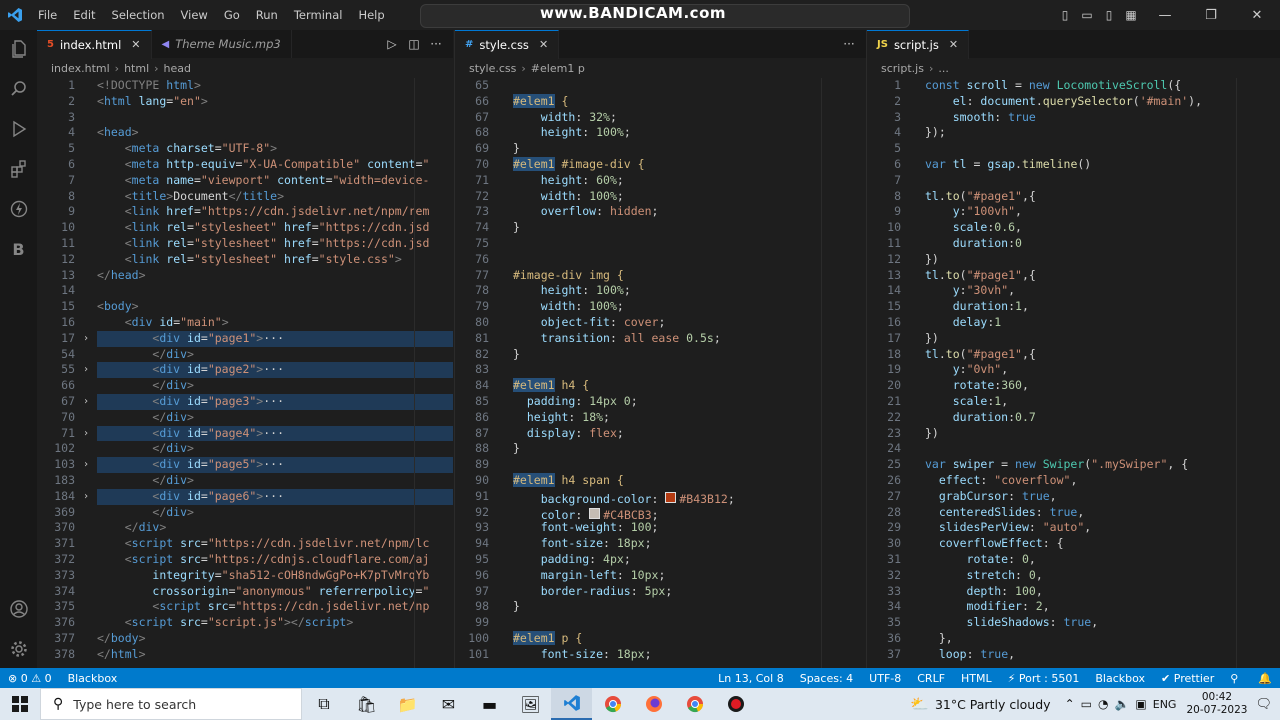 The width and height of the screenshot is (1280, 720). What do you see at coordinates (245, 118) in the screenshot?
I see `code-line: 3` at bounding box center [245, 118].